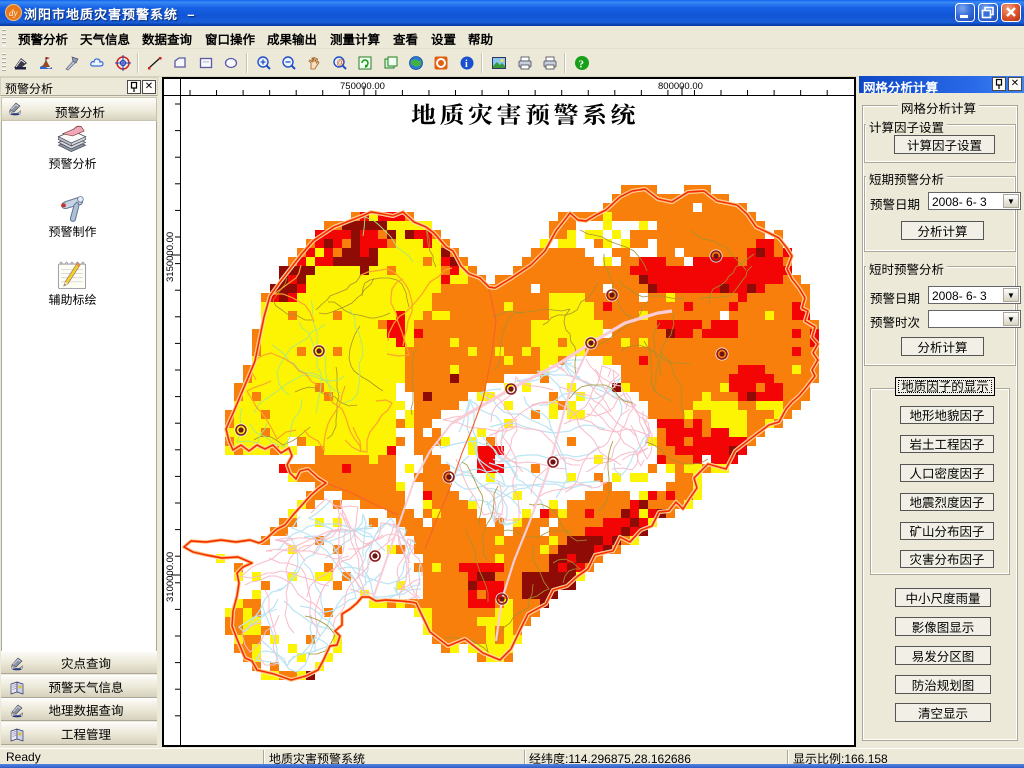 The width and height of the screenshot is (1024, 768). What do you see at coordinates (466, 64) in the screenshot?
I see `svg-text: i` at bounding box center [466, 64].